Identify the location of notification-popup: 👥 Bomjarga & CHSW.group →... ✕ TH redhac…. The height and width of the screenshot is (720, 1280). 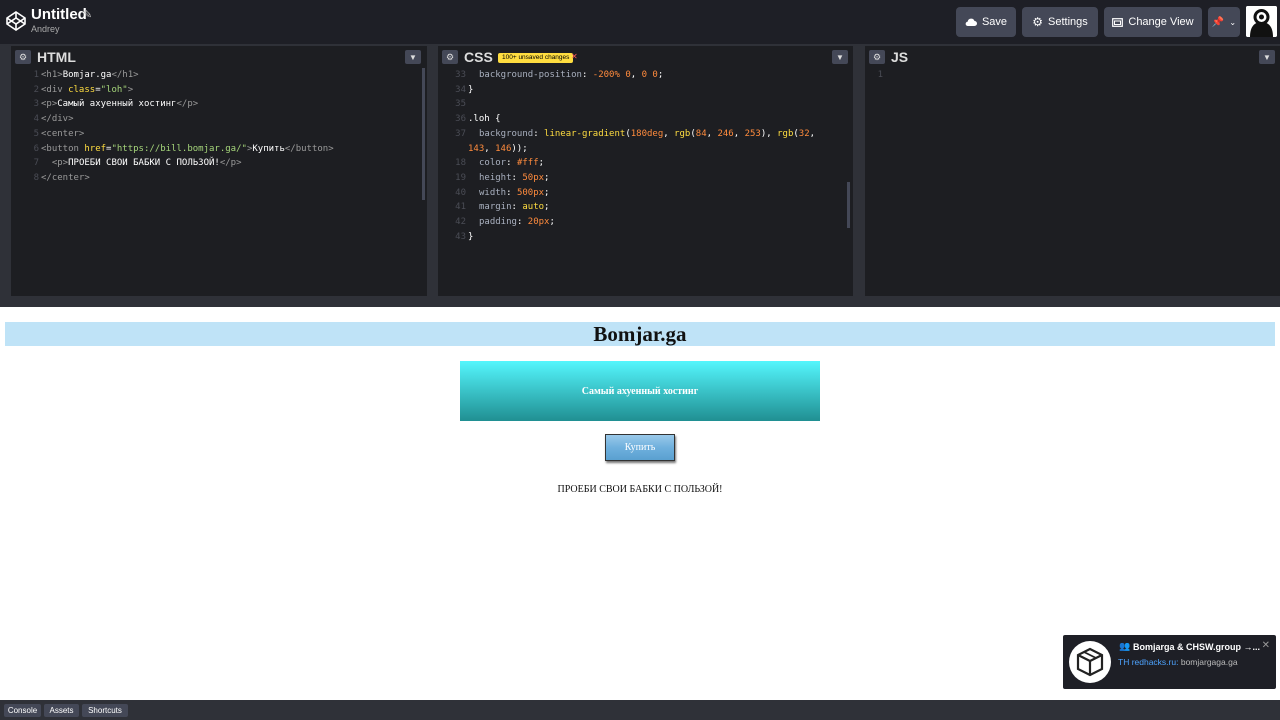
(1169, 662).